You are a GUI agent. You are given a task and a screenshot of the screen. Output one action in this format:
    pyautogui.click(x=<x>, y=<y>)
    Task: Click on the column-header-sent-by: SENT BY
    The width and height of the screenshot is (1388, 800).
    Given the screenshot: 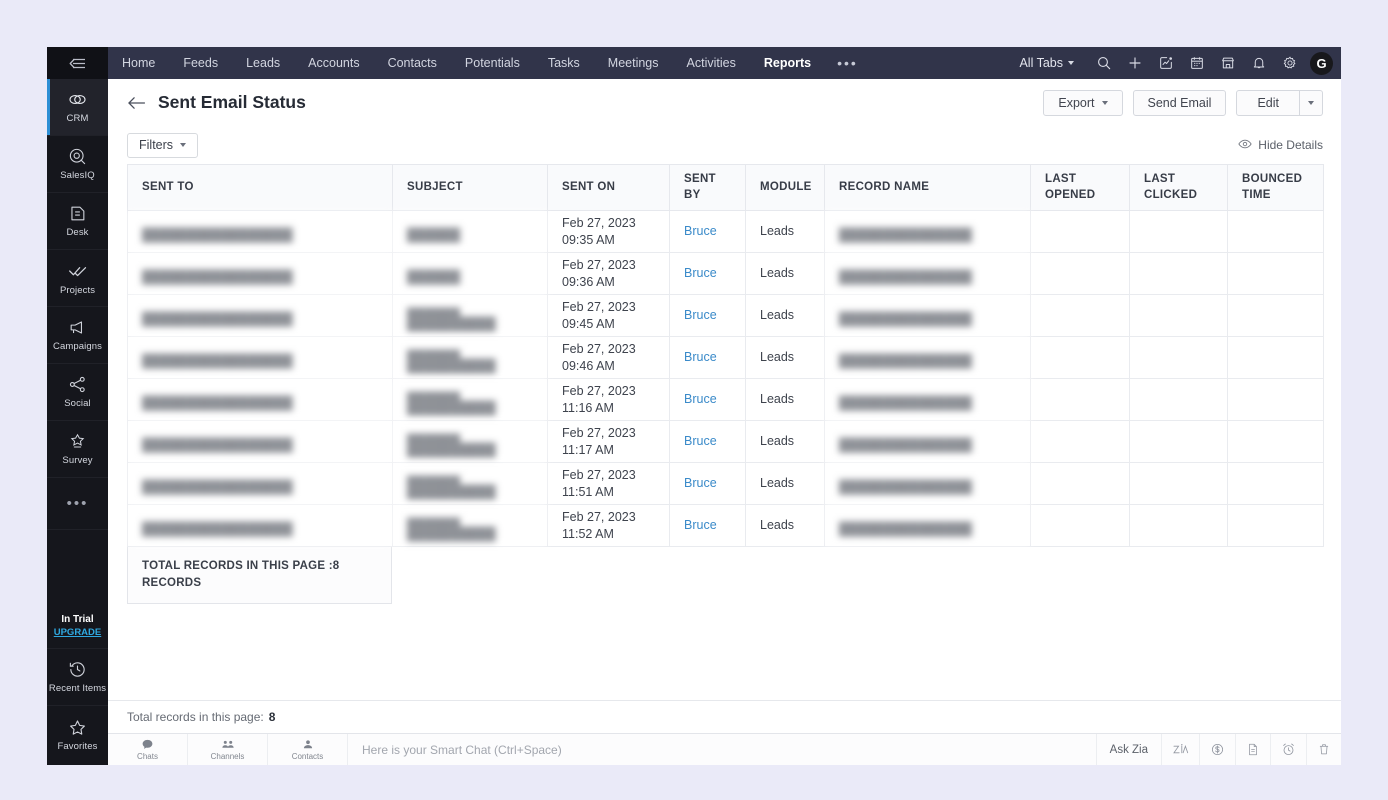 What is the action you would take?
    pyautogui.click(x=707, y=187)
    